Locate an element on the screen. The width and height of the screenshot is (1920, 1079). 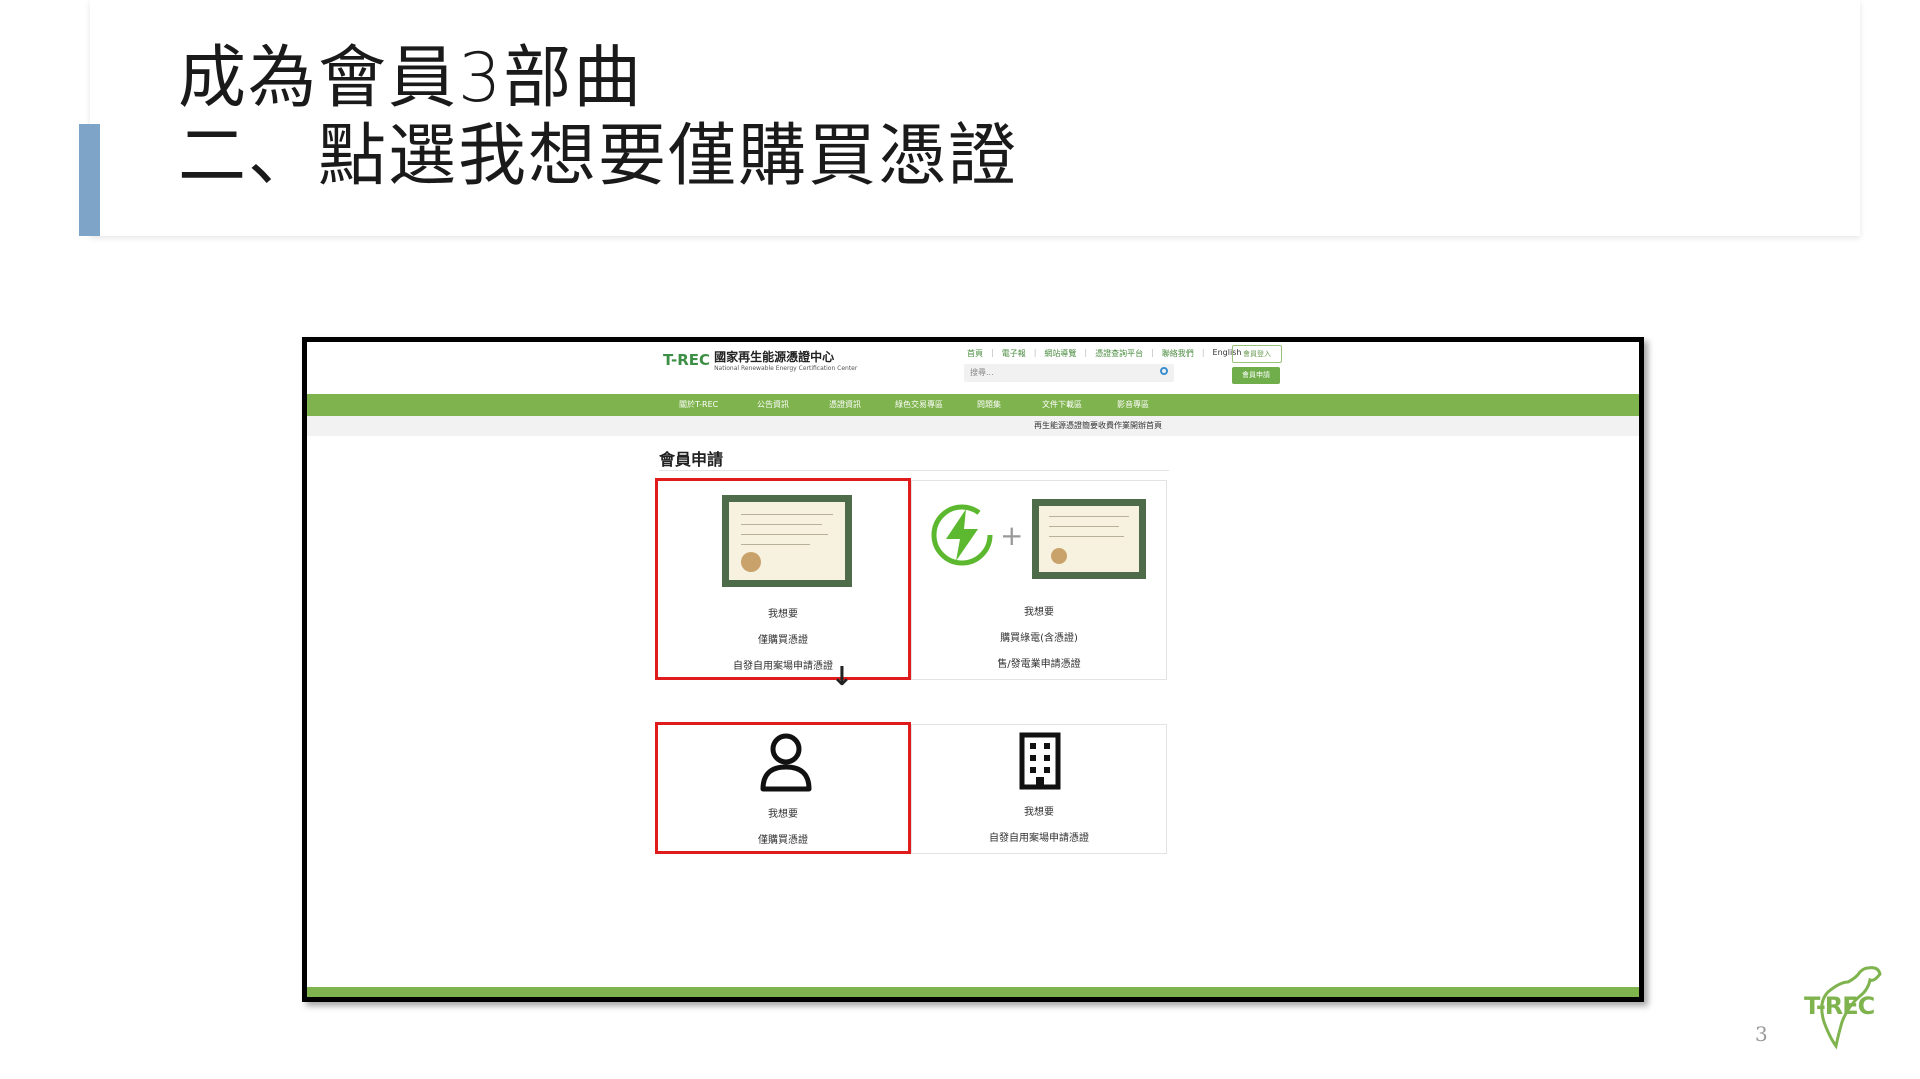
option-line-3: 售/發電業申請憑證 is located at coordinates (1039, 664).